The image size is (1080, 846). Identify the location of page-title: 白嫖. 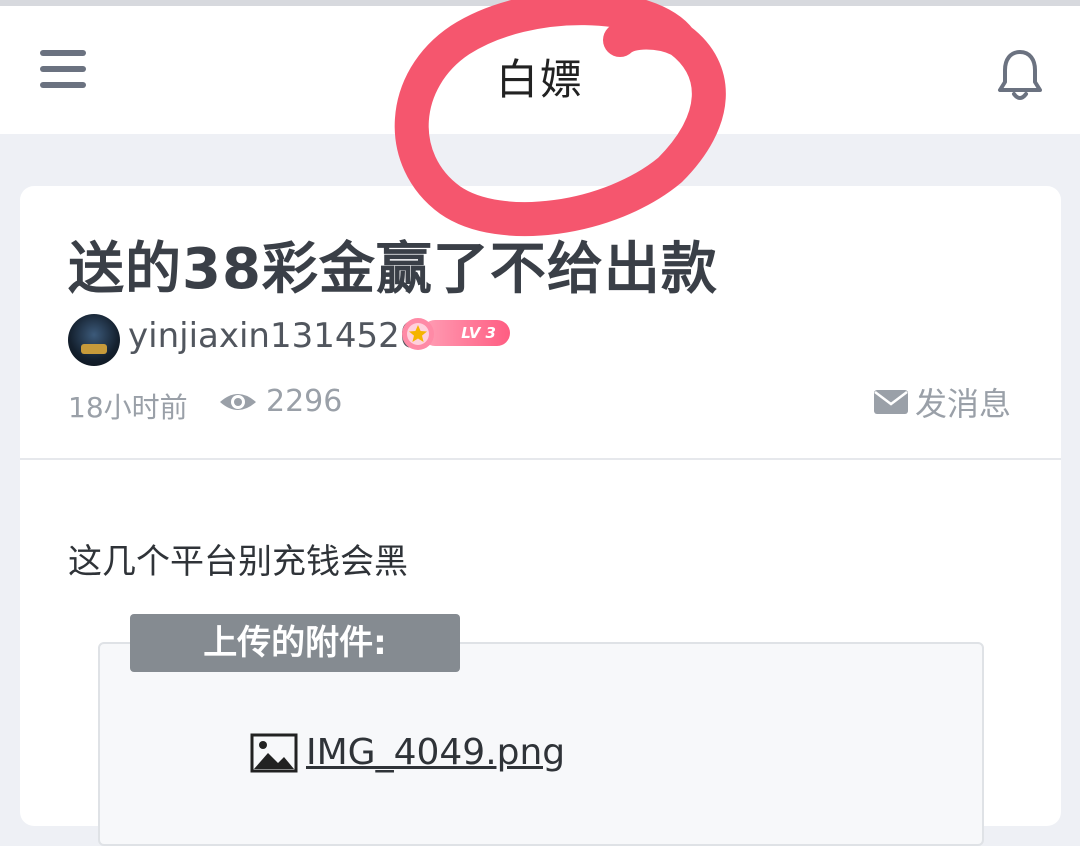
(539, 79).